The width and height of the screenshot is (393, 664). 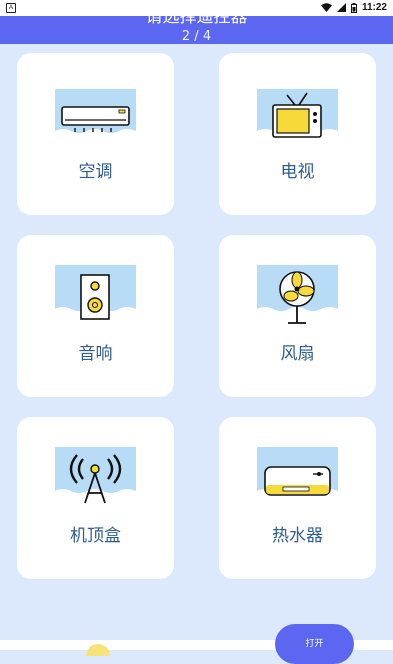 I want to click on device-label: 风扇, so click(x=297, y=354).